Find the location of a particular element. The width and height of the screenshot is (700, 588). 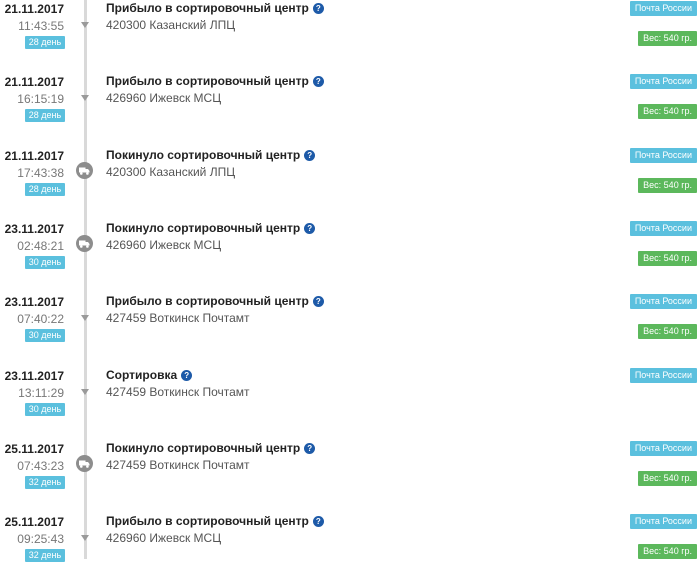

event-time: 09:25:43 is located at coordinates (40, 539).